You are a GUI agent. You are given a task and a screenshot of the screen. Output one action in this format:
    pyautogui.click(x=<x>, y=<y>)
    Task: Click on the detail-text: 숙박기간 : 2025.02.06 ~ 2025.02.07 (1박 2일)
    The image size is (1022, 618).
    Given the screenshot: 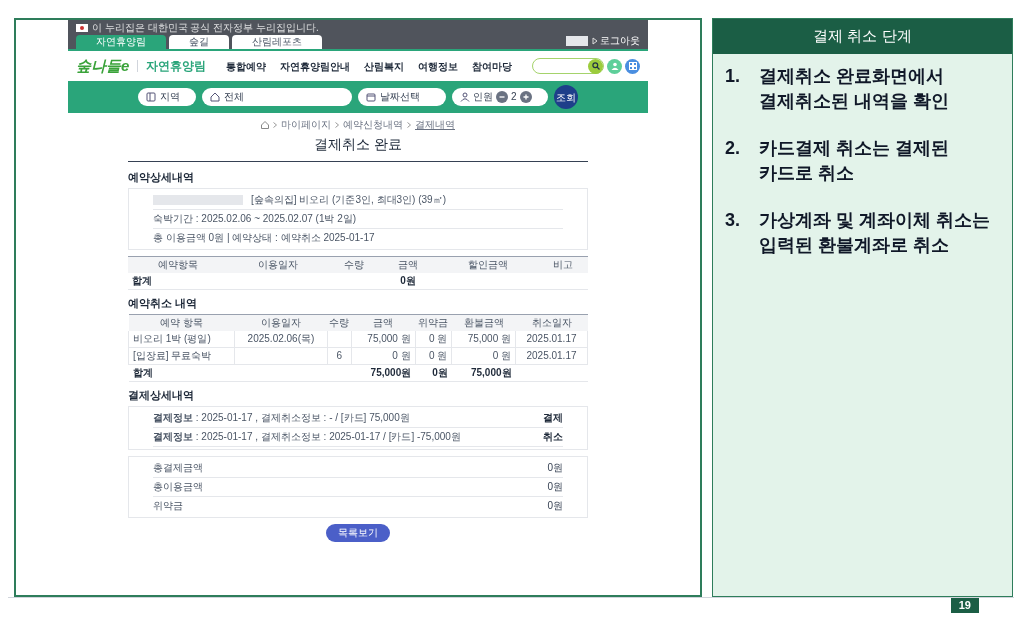 What is the action you would take?
    pyautogui.click(x=358, y=219)
    